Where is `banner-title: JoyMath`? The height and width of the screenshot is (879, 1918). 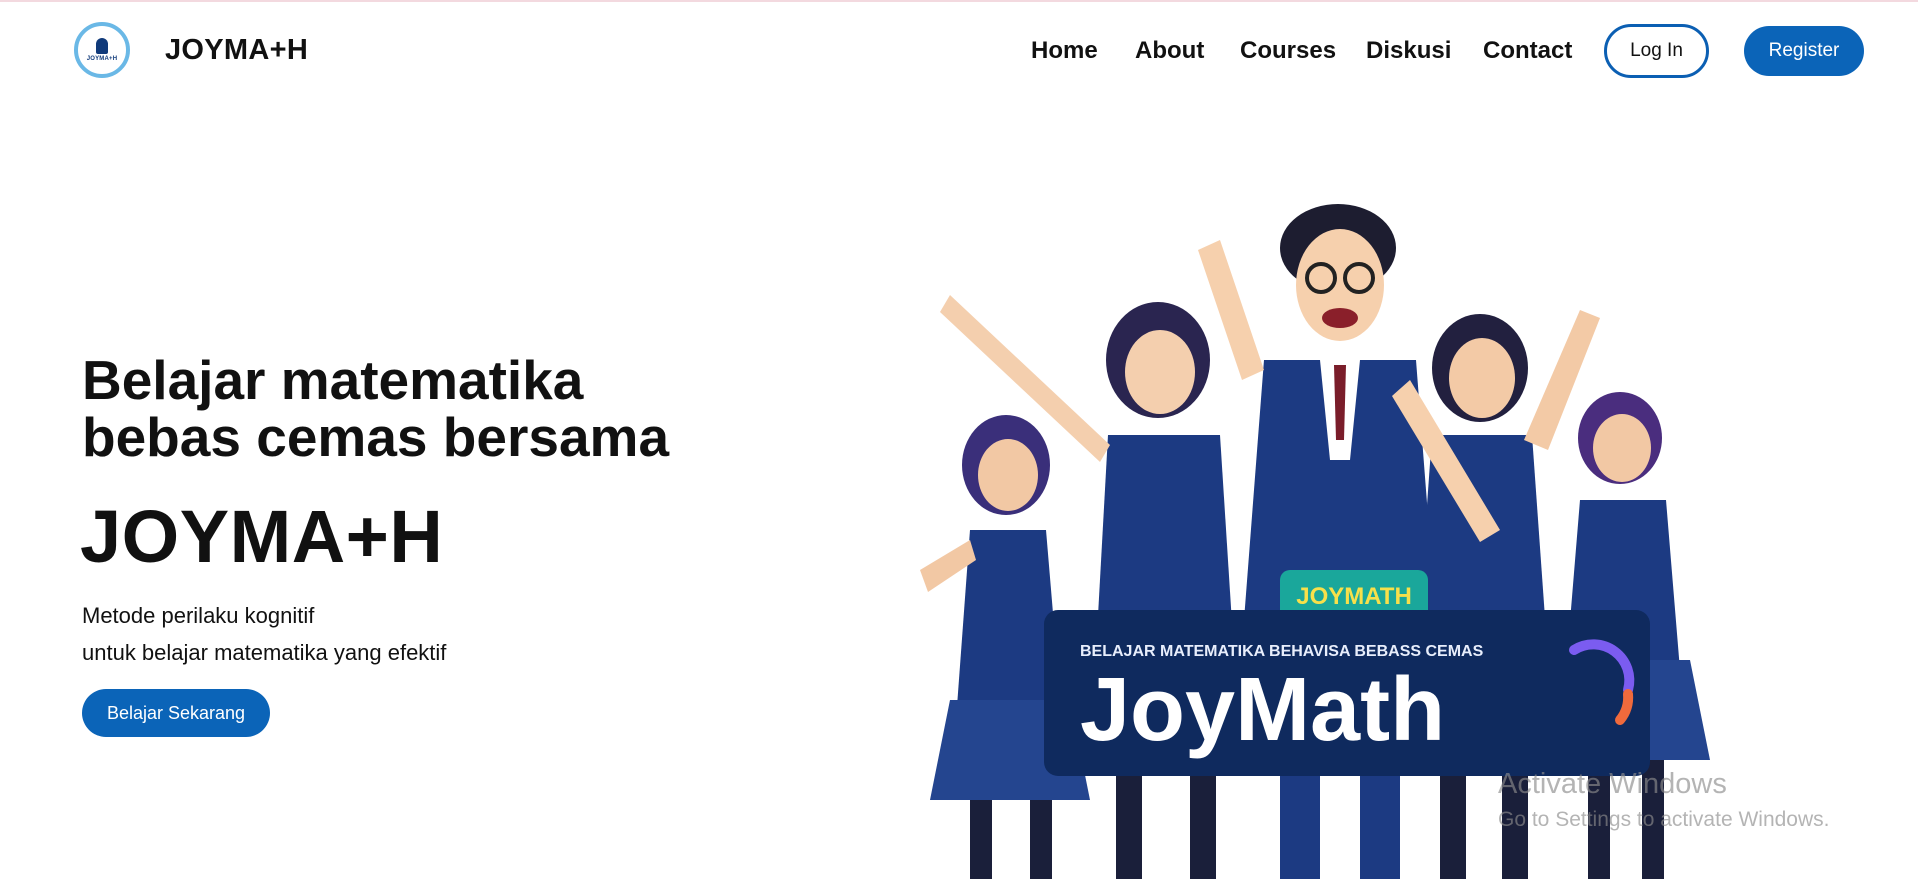 banner-title: JoyMath is located at coordinates (1262, 710).